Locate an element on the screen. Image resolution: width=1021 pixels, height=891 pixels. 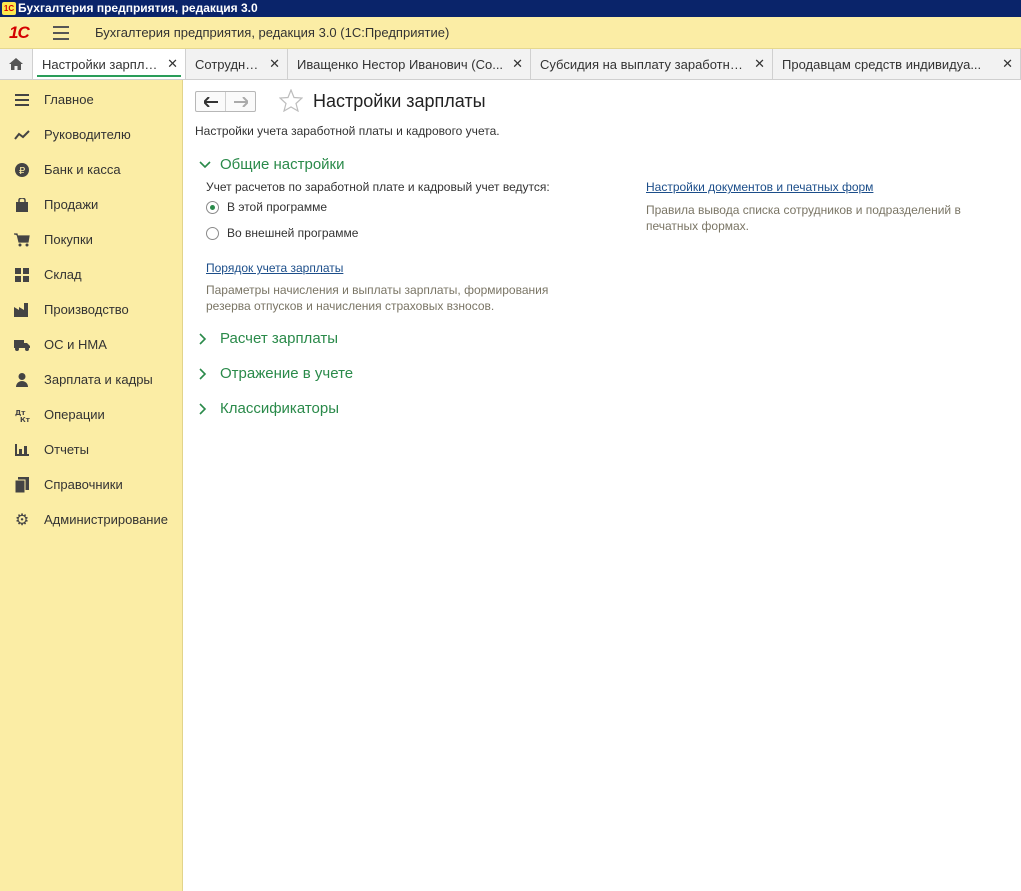
tab-sellers: Продавцам средств индивидуа... ✕ is located at coordinates (897, 64).